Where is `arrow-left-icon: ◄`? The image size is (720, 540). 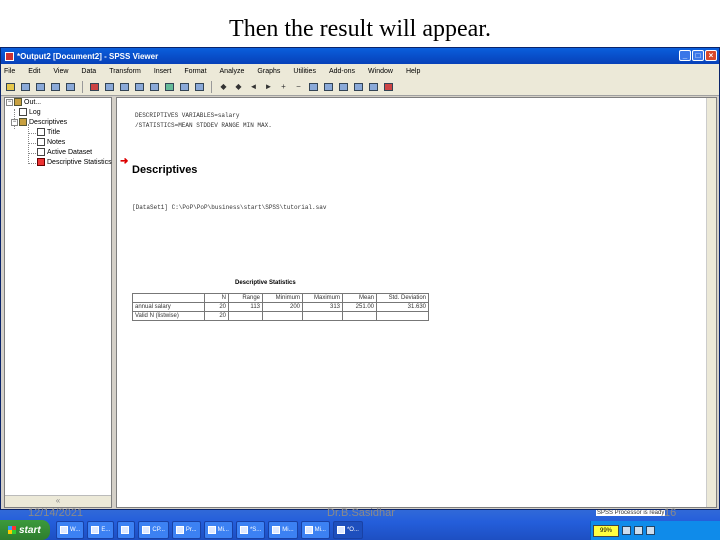 arrow-left-icon: ◄ is located at coordinates (253, 87).